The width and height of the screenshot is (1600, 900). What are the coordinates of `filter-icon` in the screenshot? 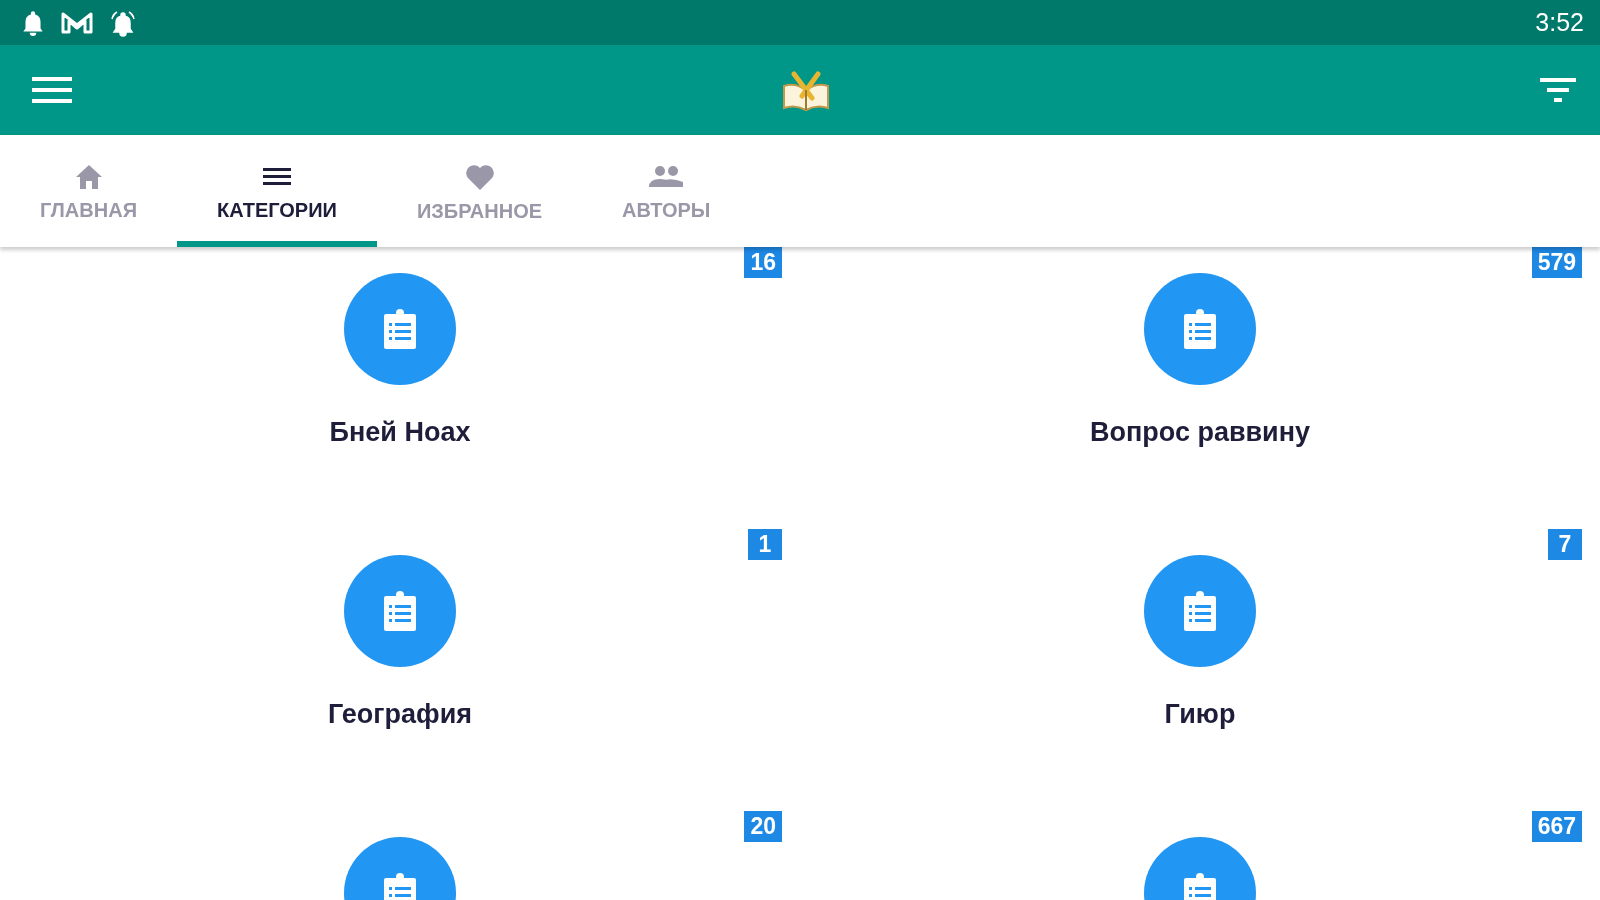 It's located at (1558, 90).